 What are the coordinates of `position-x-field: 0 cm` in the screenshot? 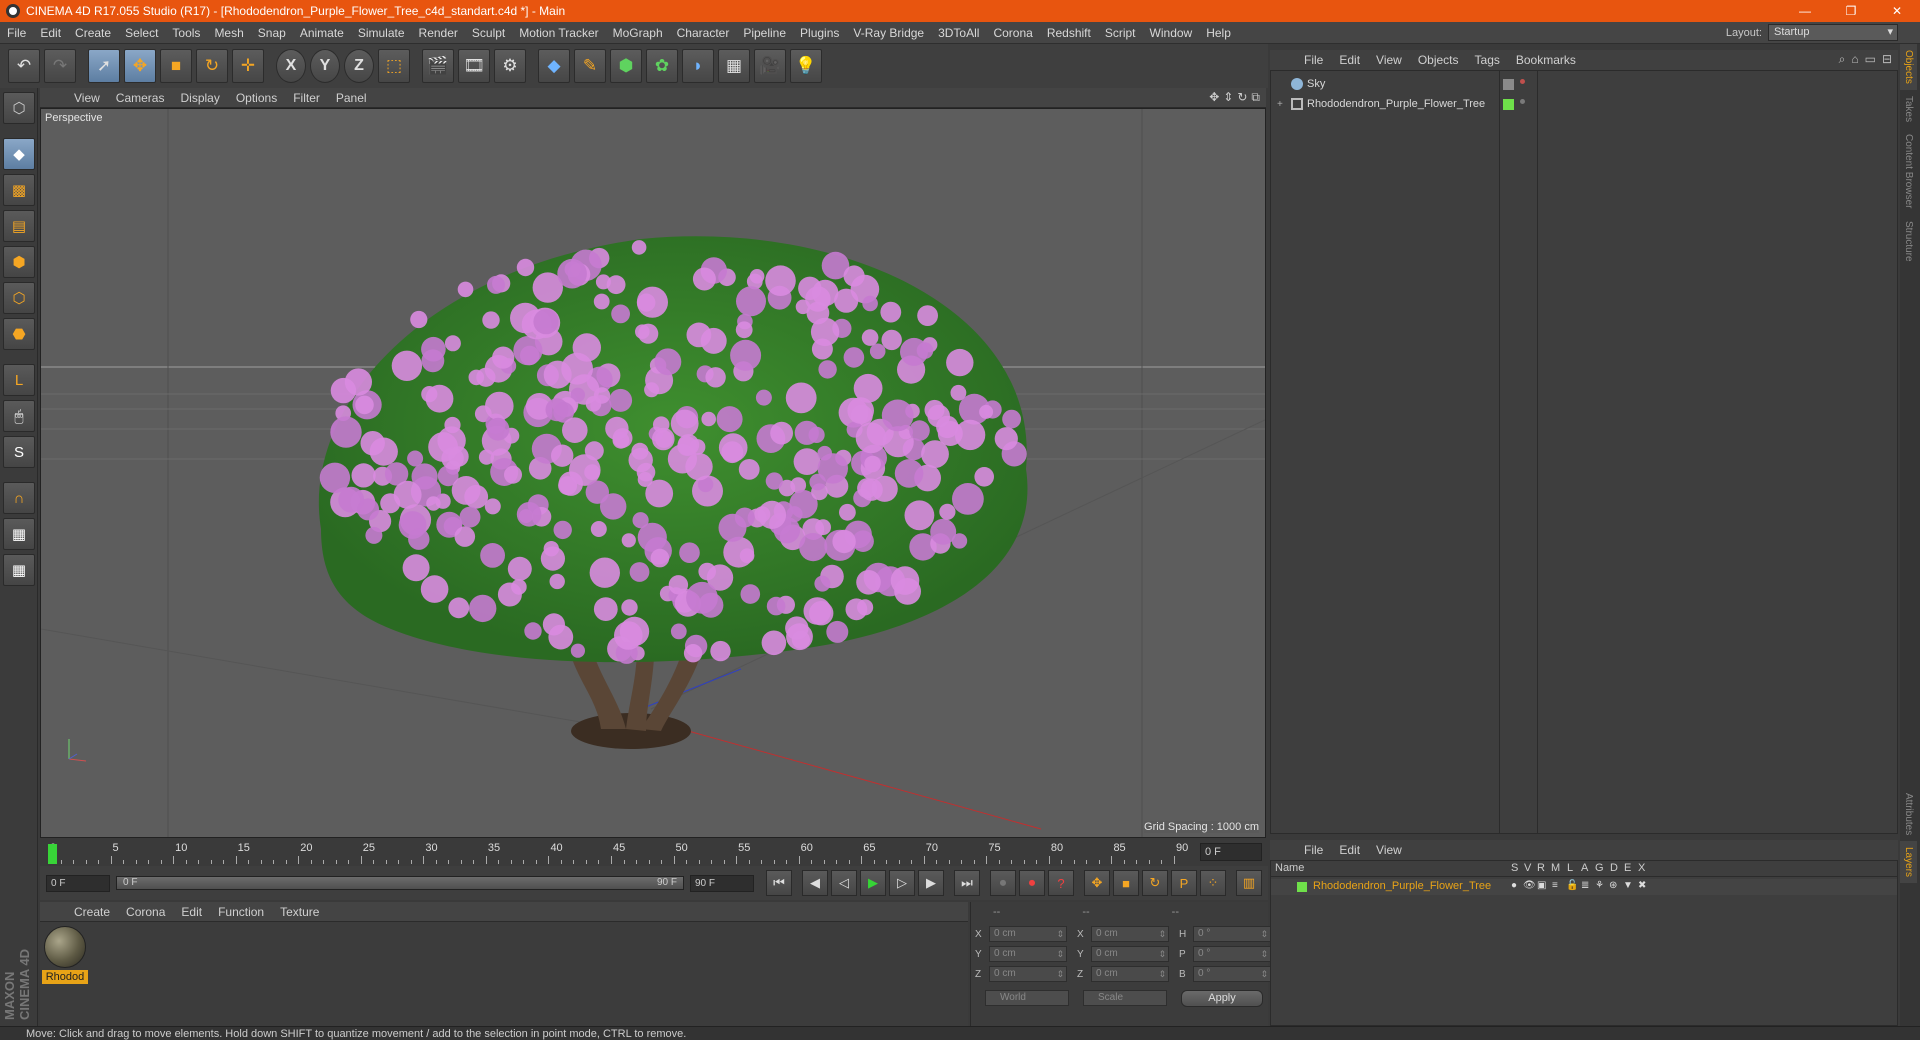 It's located at (1028, 934).